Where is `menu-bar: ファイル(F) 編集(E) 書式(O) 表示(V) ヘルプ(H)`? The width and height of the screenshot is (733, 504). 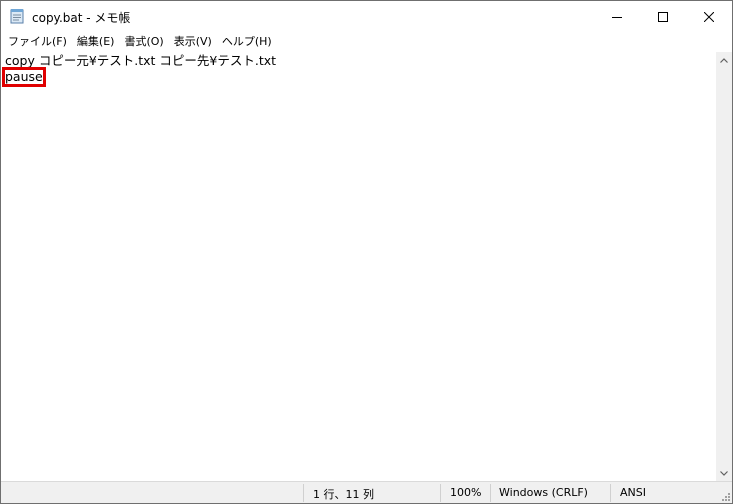 menu-bar: ファイル(F) 編集(E) 書式(O) 表示(V) ヘルプ(H) is located at coordinates (366, 42).